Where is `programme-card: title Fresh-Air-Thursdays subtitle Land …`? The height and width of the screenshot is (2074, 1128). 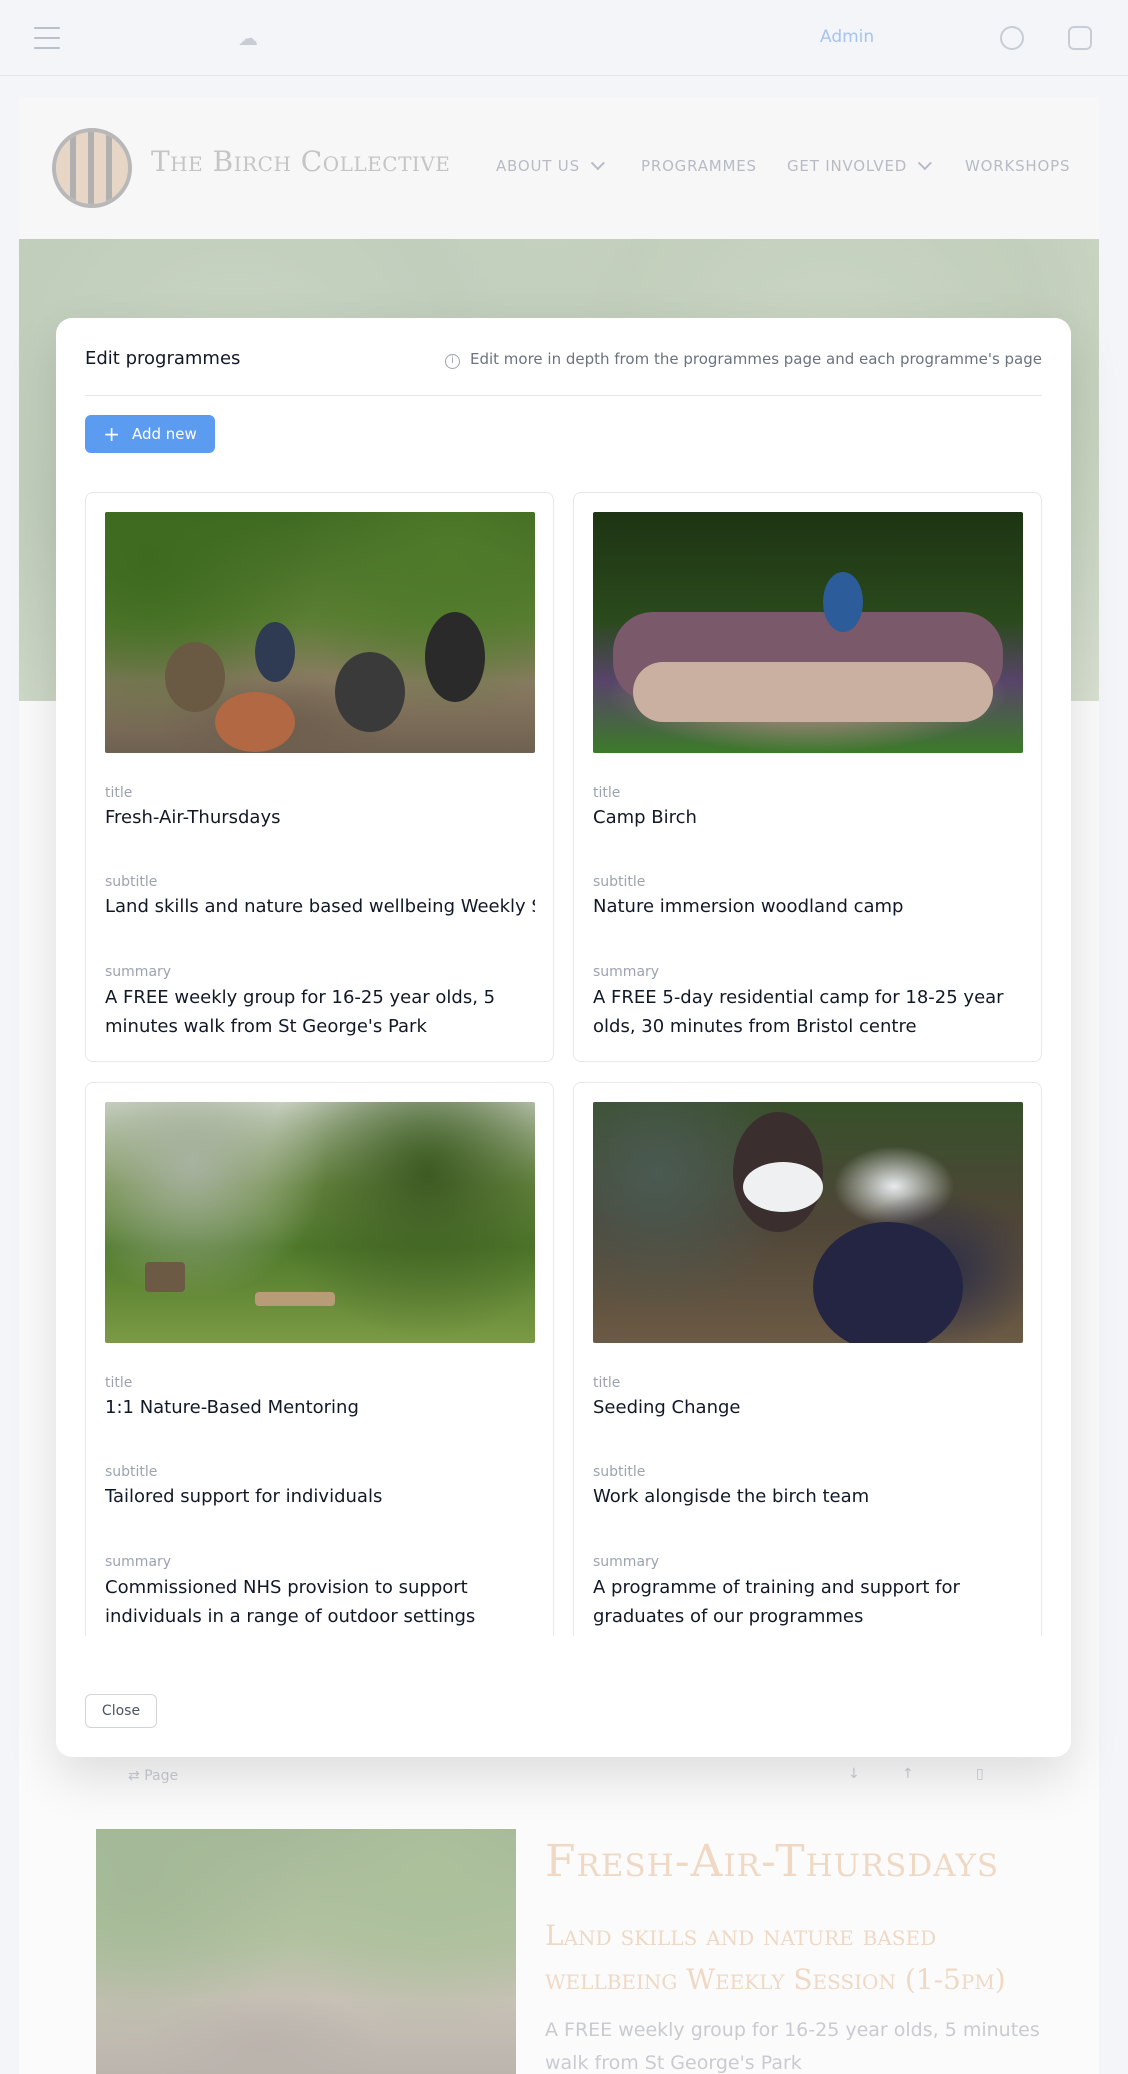 programme-card: title Fresh-Air-Thursdays subtitle Land … is located at coordinates (319, 777).